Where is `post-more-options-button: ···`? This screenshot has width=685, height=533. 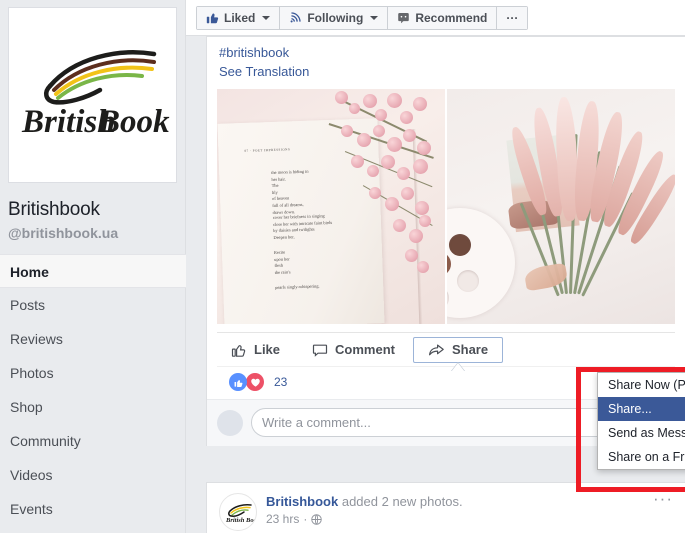 post-more-options-button: ··· is located at coordinates (663, 498).